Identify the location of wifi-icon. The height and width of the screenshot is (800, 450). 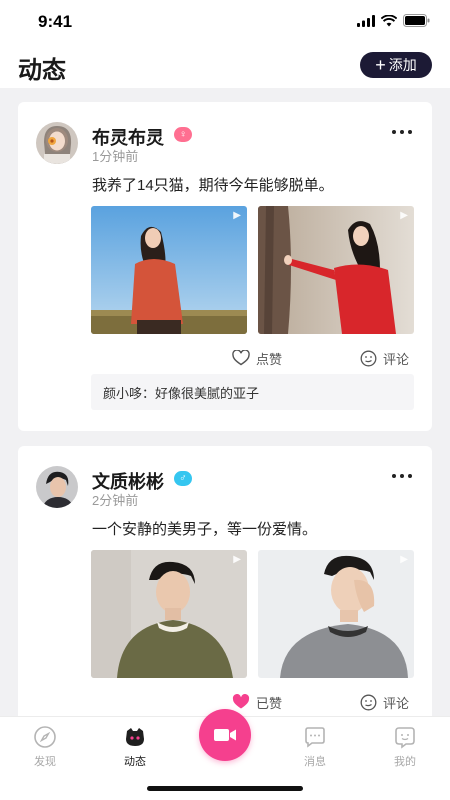
(389, 20).